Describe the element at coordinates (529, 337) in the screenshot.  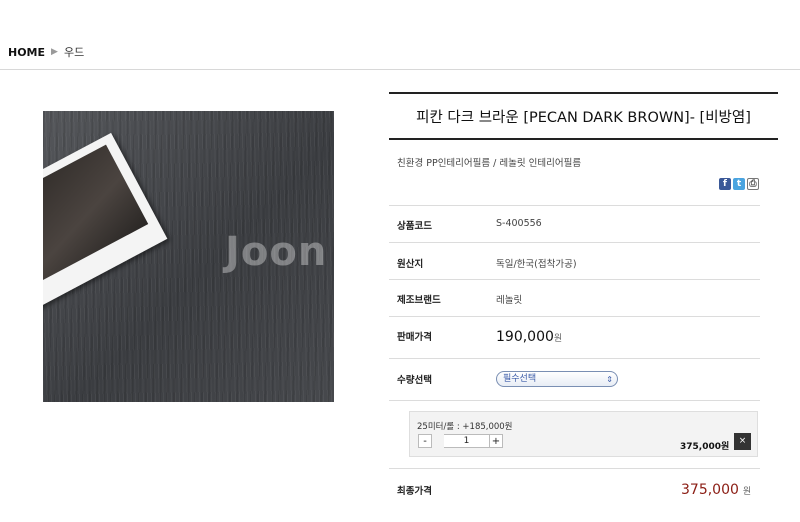
I see `price-value: 190,000원` at that location.